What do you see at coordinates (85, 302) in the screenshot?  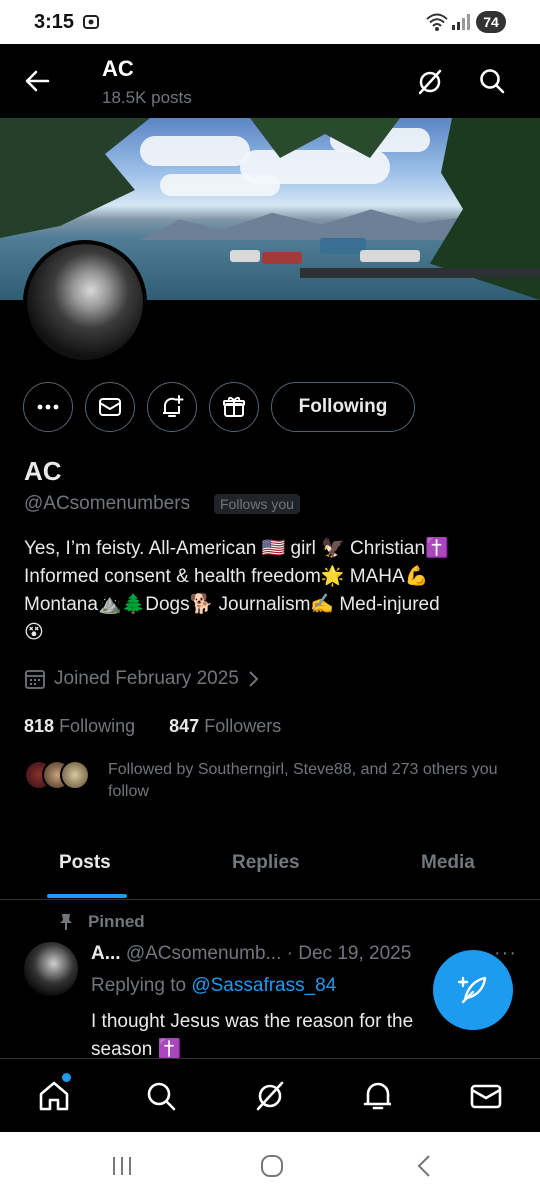 I see `profile-avatar` at bounding box center [85, 302].